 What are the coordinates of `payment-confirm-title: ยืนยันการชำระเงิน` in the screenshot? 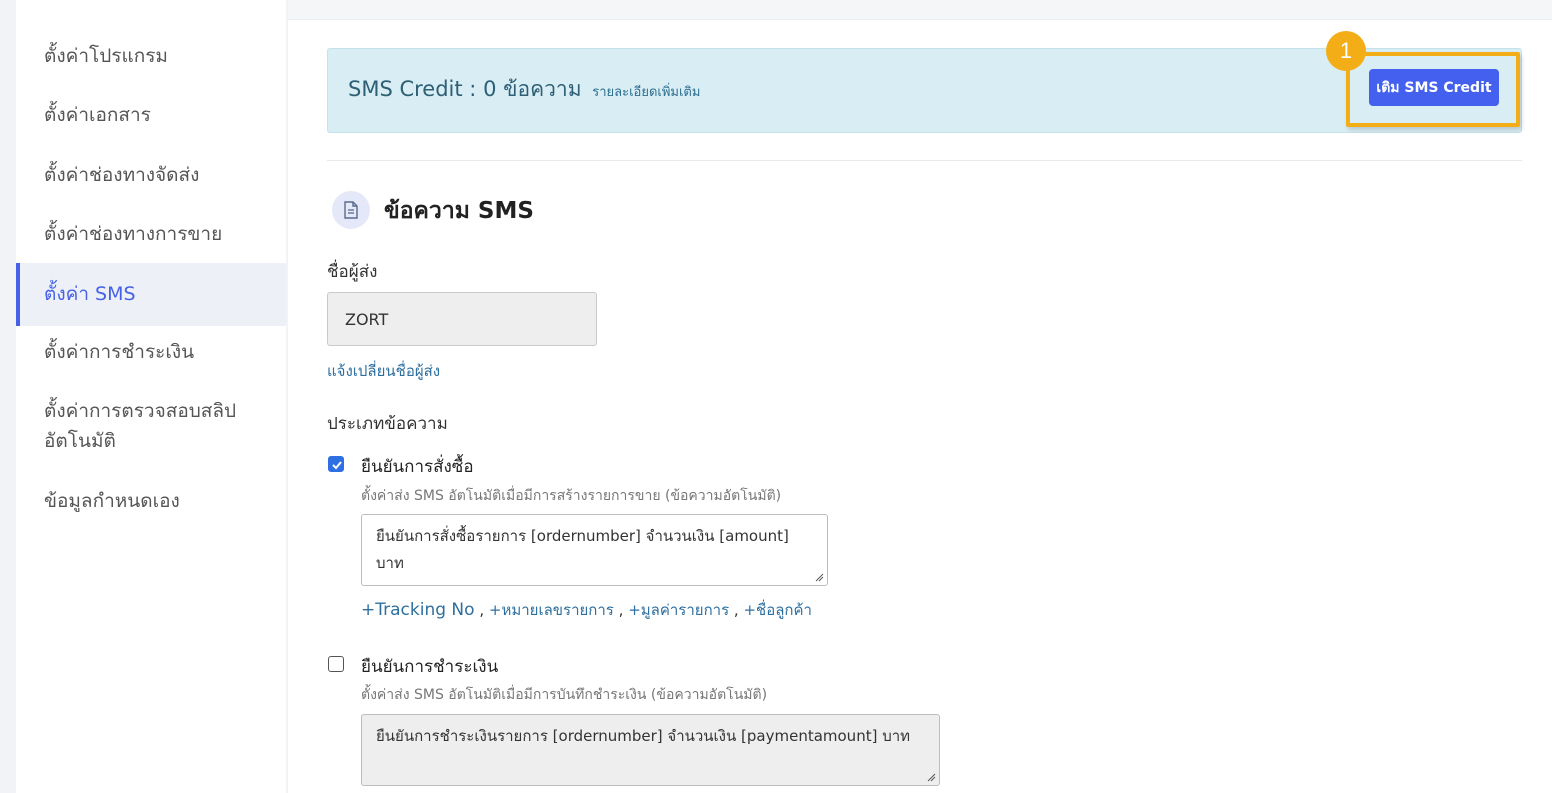 It's located at (430, 667).